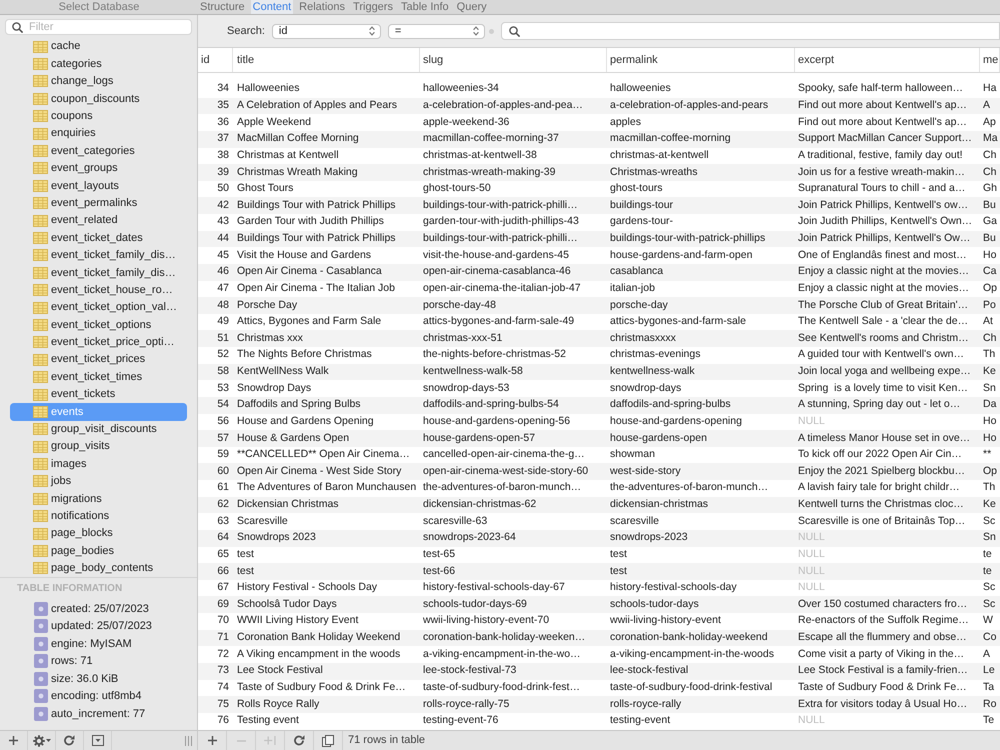  I want to click on table-list-item: event_permalinks, so click(98, 203).